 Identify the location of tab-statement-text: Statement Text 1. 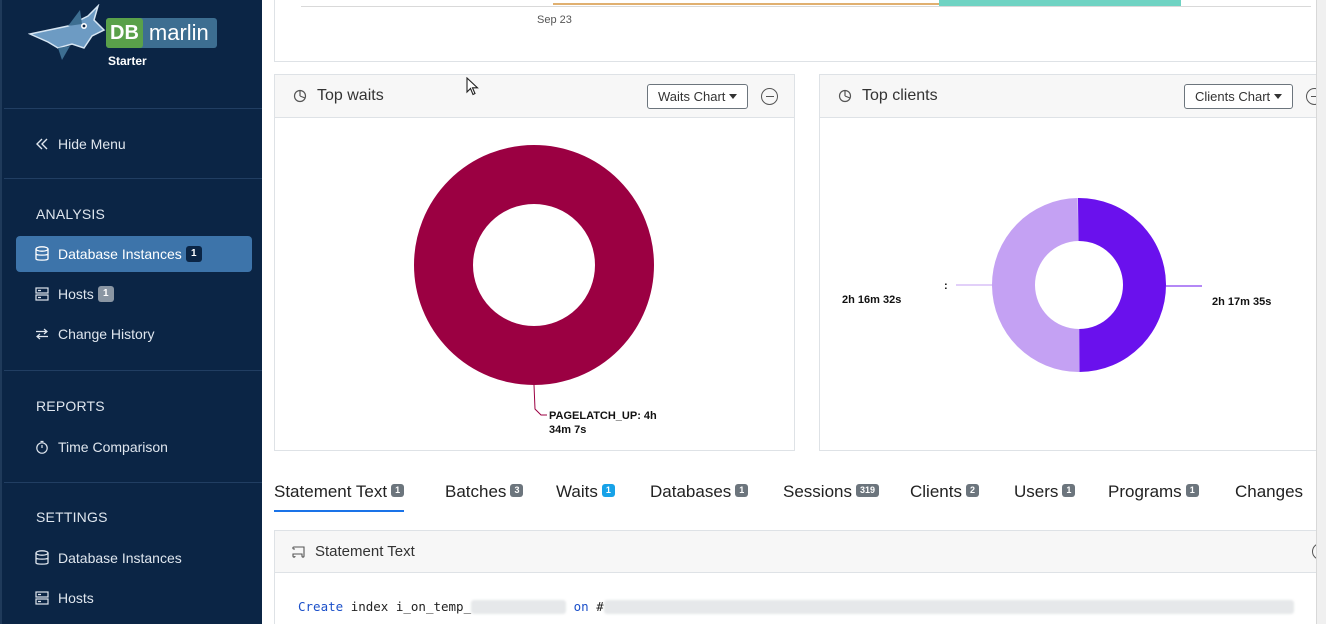
(339, 497).